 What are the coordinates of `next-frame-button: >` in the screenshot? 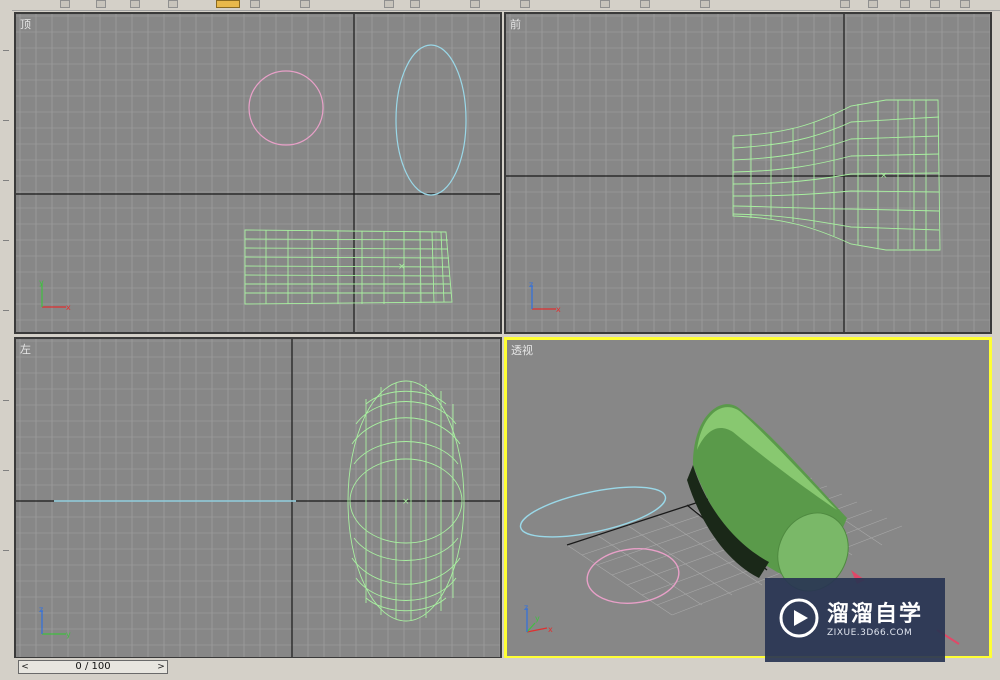 It's located at (161, 667).